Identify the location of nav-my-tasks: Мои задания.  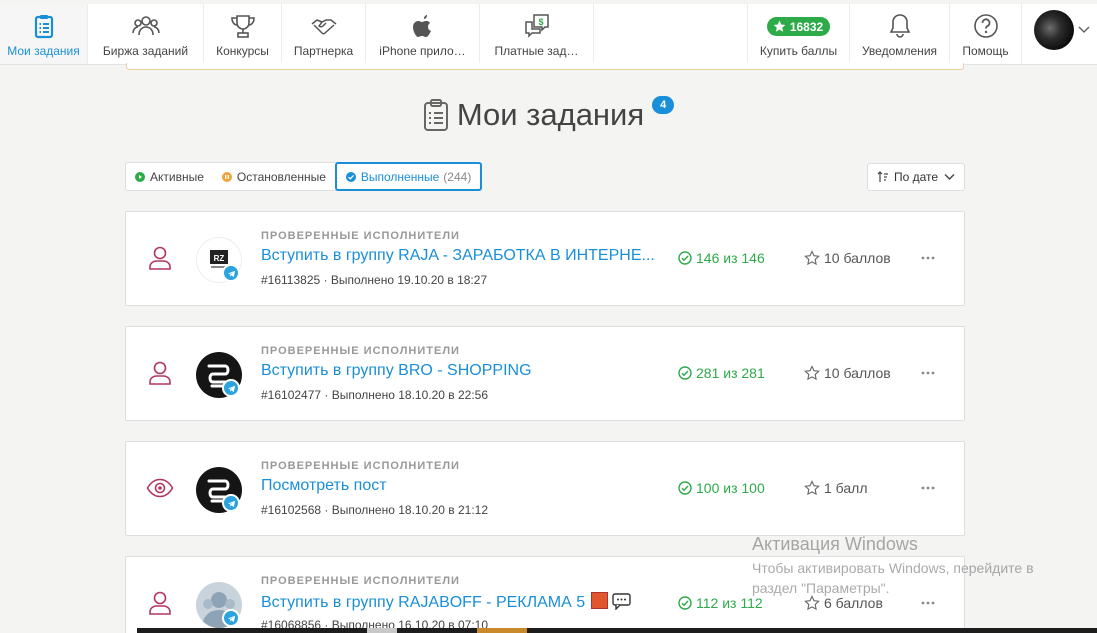
(44, 34).